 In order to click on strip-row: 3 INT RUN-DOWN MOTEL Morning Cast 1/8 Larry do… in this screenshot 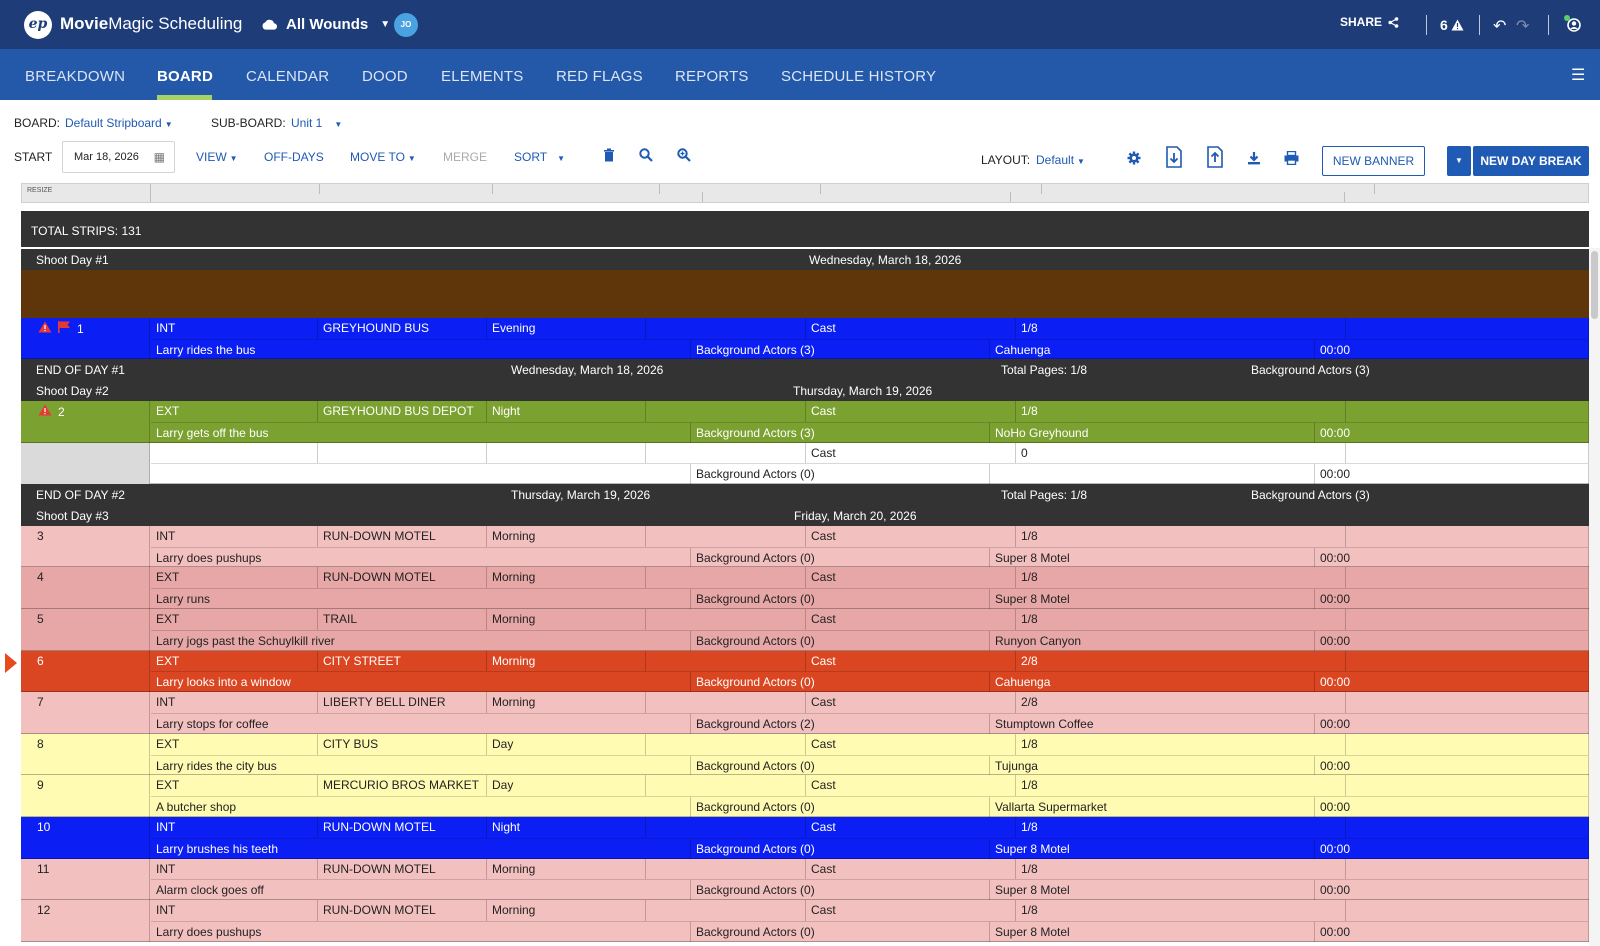, I will do `click(805, 546)`.